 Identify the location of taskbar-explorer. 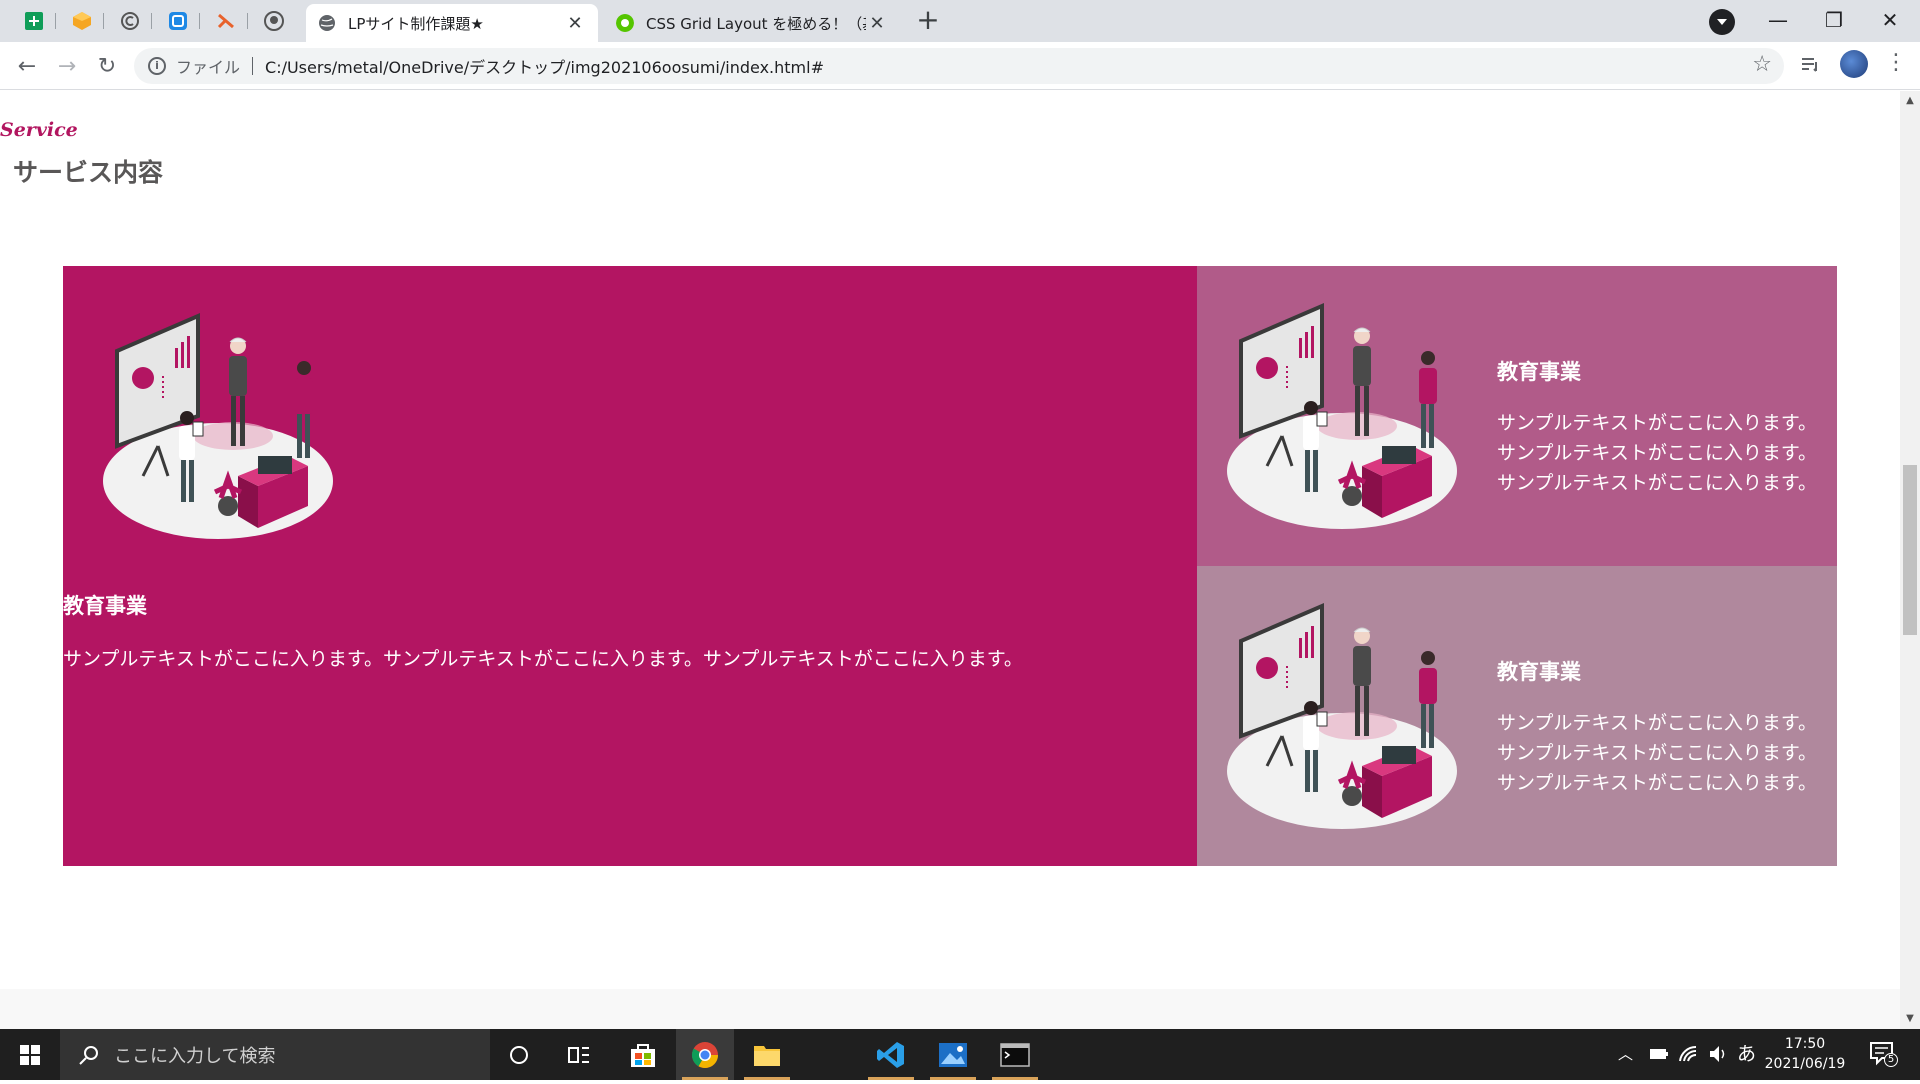
(767, 1054).